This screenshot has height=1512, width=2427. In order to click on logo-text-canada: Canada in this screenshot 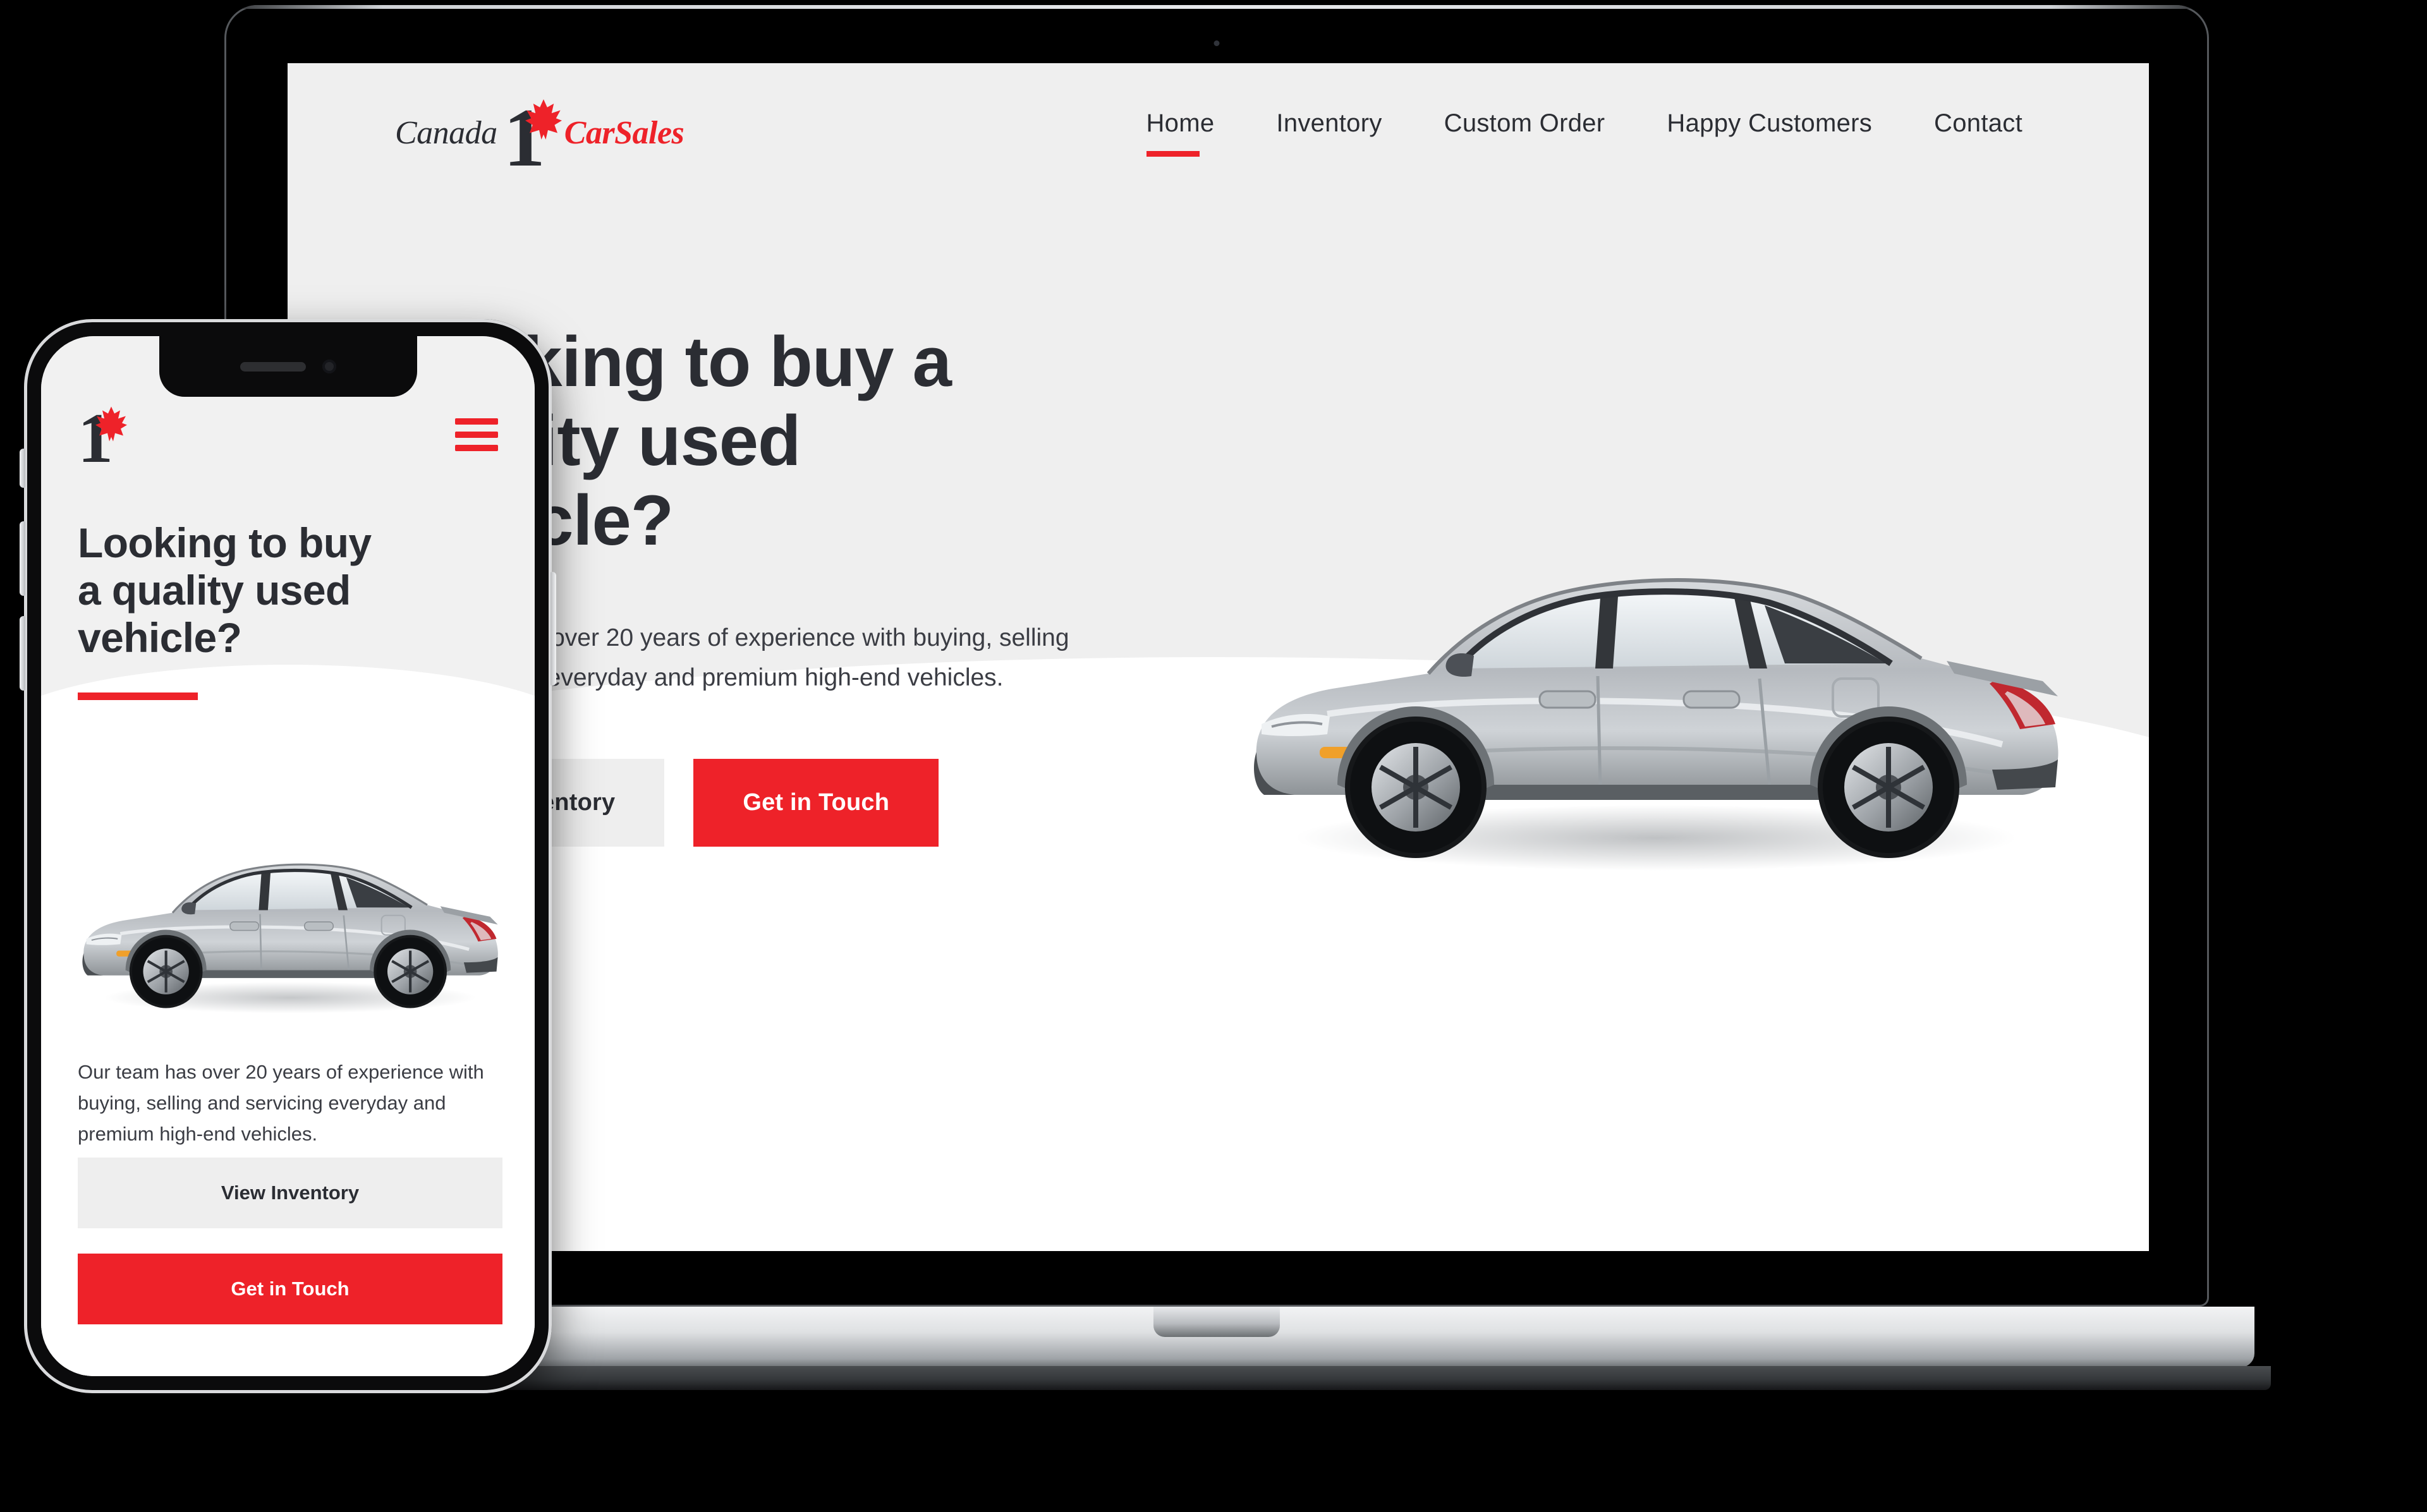, I will do `click(446, 132)`.